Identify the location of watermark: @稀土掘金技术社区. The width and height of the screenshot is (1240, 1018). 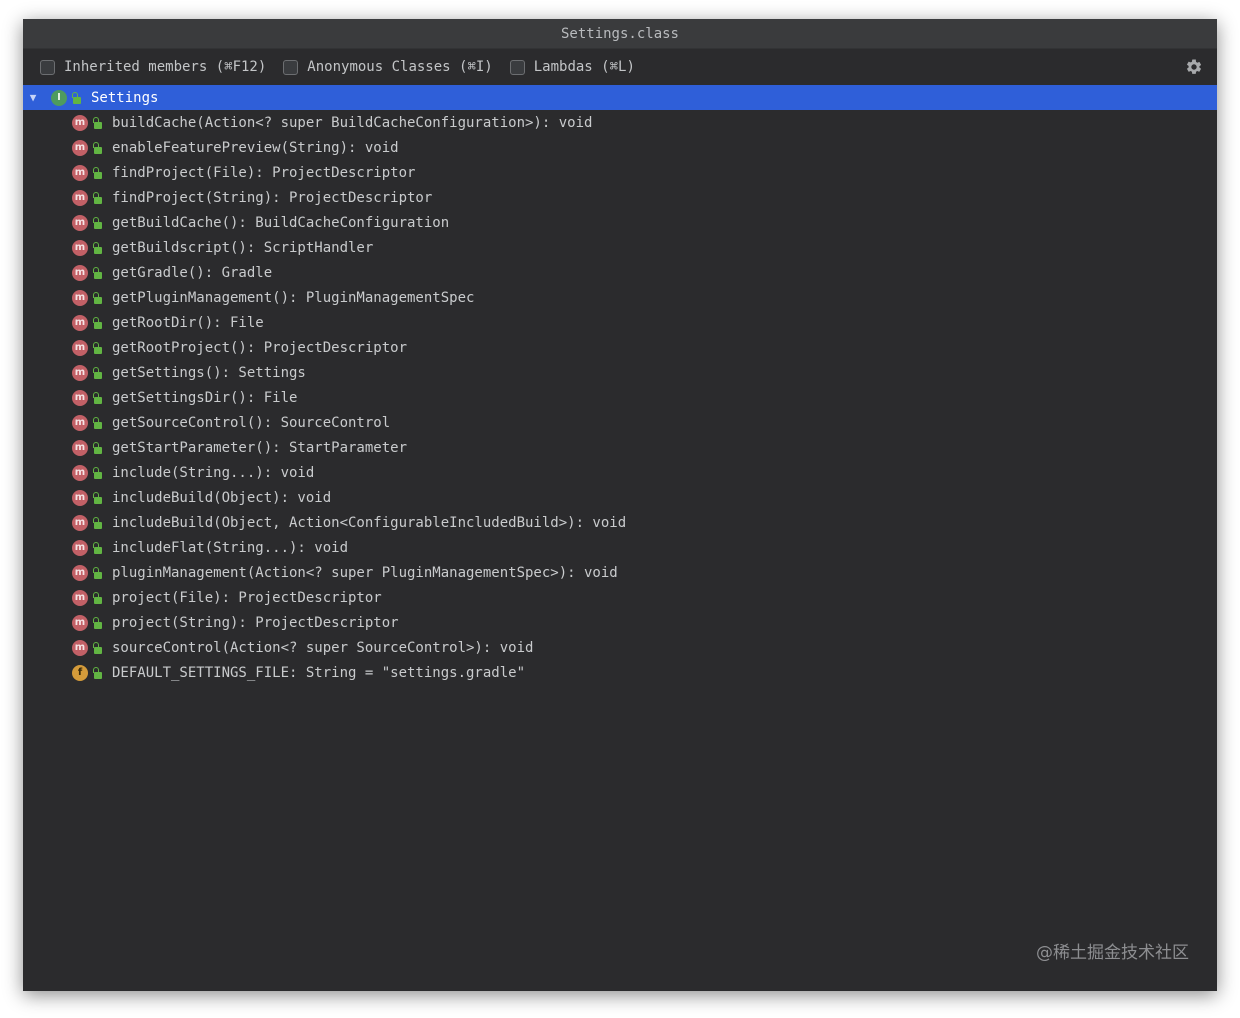
(1112, 953).